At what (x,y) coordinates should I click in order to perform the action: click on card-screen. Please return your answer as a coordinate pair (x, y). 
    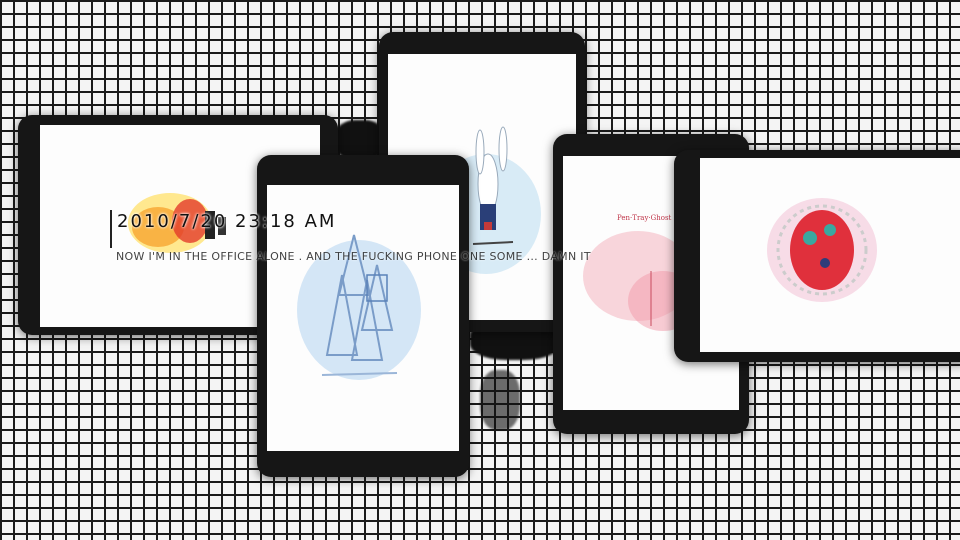
    Looking at the image, I should click on (830, 255).